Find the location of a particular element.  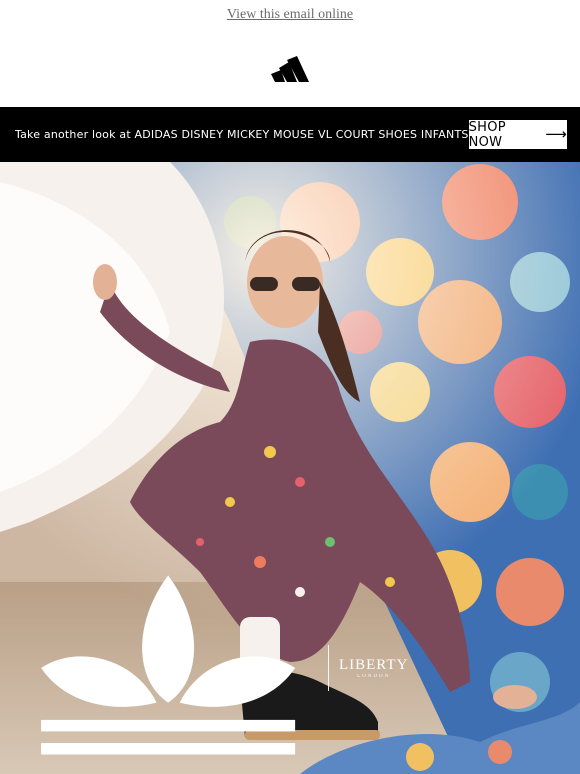

adidas-trefoil-icon is located at coordinates (168, 665).